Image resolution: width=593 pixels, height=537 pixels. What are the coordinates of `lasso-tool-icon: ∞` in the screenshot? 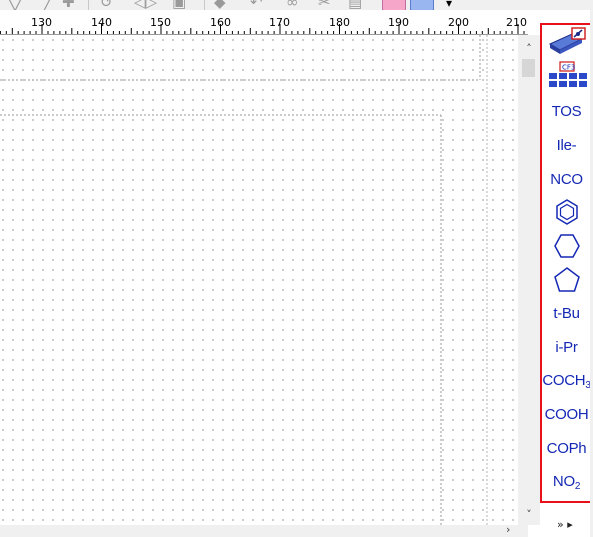 It's located at (292, 5).